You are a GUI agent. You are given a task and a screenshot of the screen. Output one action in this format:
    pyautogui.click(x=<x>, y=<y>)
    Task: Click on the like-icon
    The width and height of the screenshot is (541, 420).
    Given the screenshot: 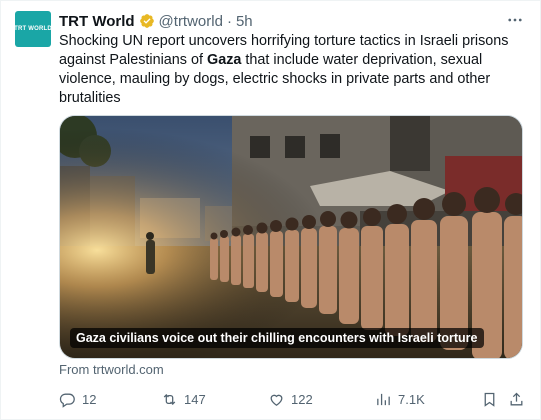 What is the action you would take?
    pyautogui.click(x=276, y=400)
    